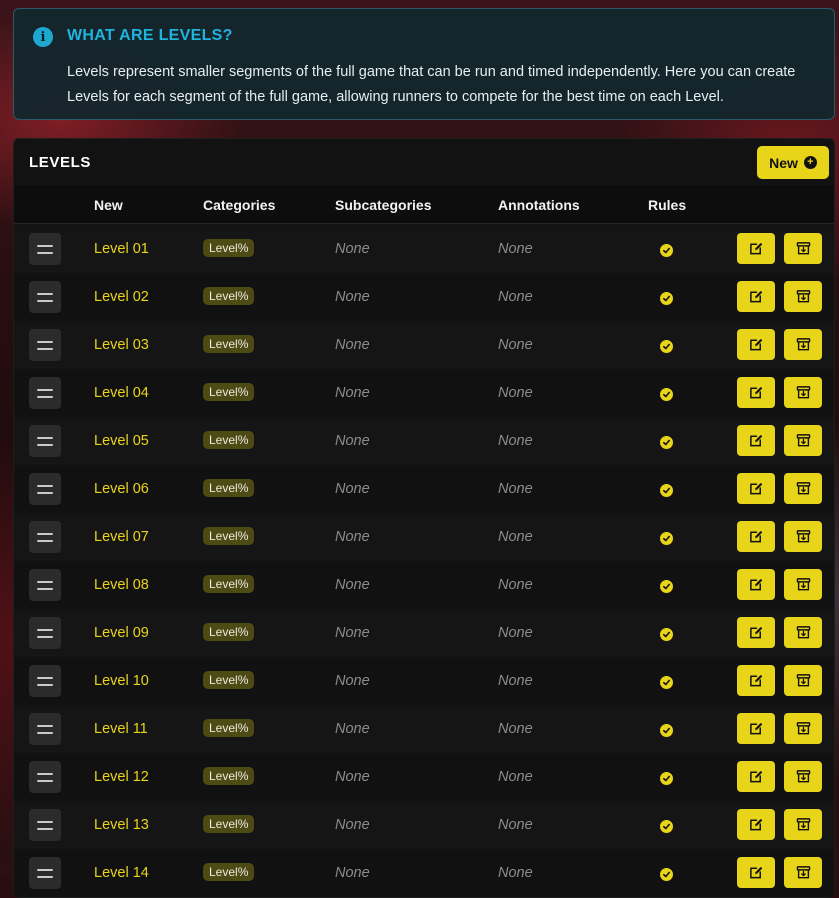 The width and height of the screenshot is (839, 898). What do you see at coordinates (121, 777) in the screenshot?
I see `level-name-link: Level 12` at bounding box center [121, 777].